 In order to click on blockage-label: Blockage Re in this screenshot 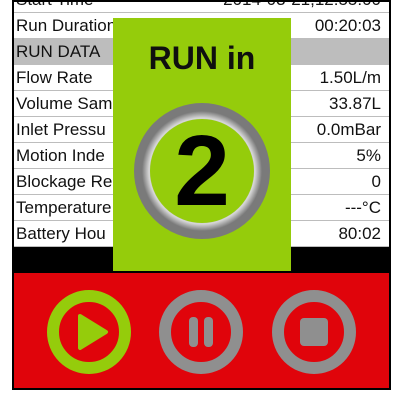, I will do `click(64, 181)`.